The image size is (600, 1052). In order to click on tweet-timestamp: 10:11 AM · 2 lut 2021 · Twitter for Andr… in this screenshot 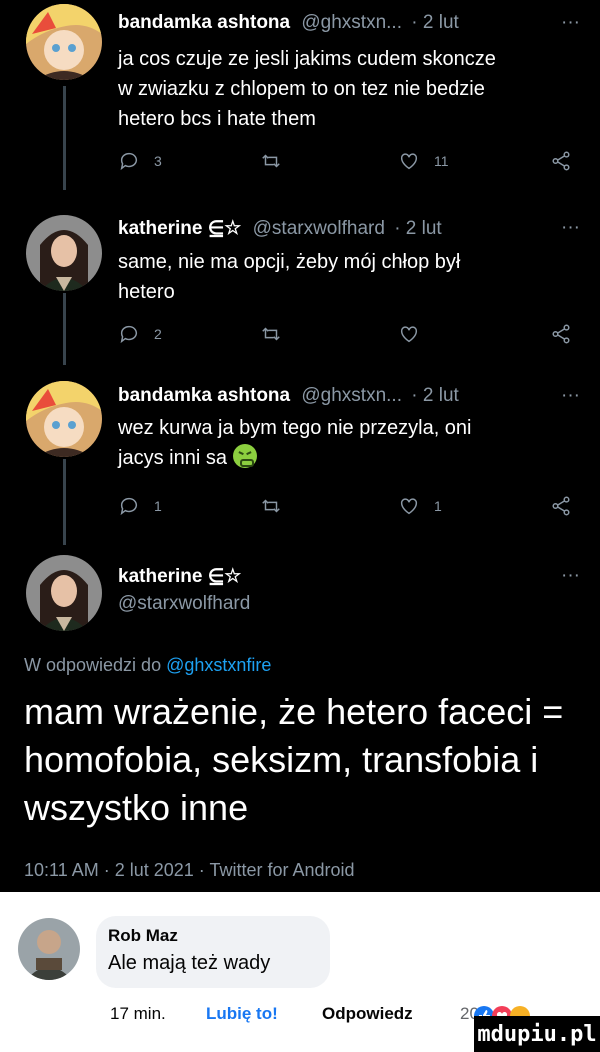, I will do `click(189, 870)`.